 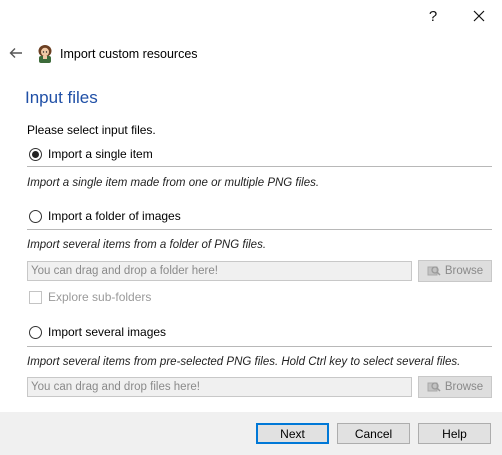 I want to click on titlebar-help-button: ?, so click(x=433, y=16).